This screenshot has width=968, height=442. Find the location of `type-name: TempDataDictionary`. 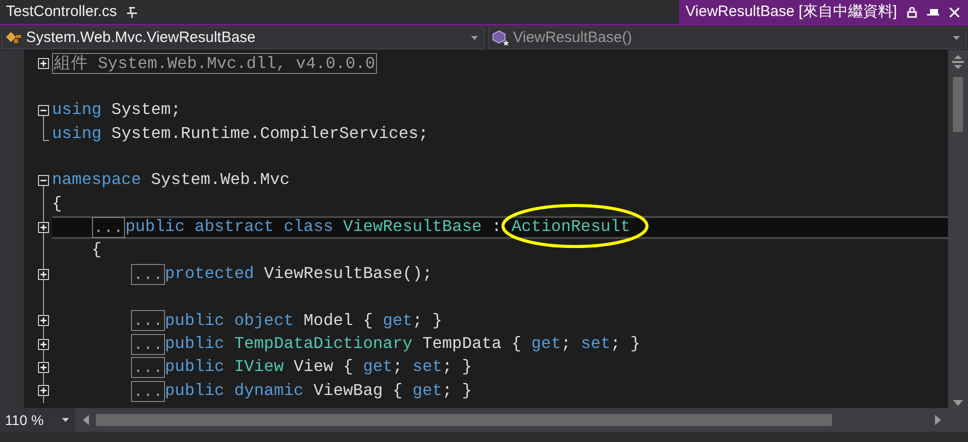

type-name: TempDataDictionary is located at coordinates (323, 344).